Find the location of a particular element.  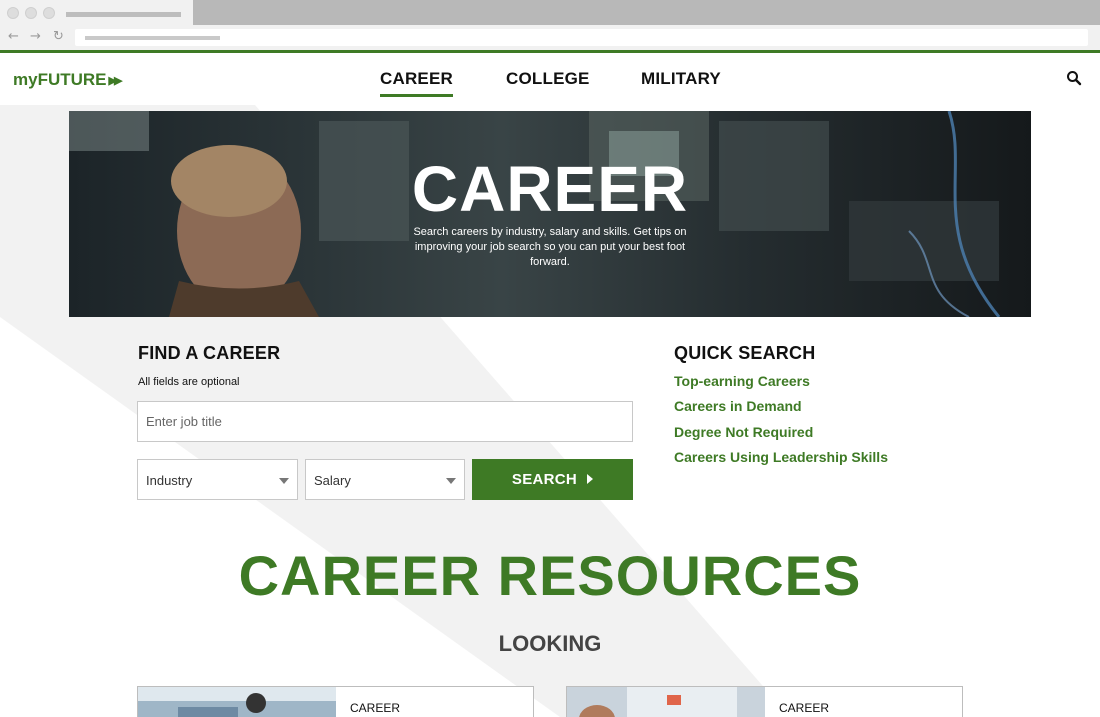

quick-link-no-degree: Degree Not Required is located at coordinates (743, 432).